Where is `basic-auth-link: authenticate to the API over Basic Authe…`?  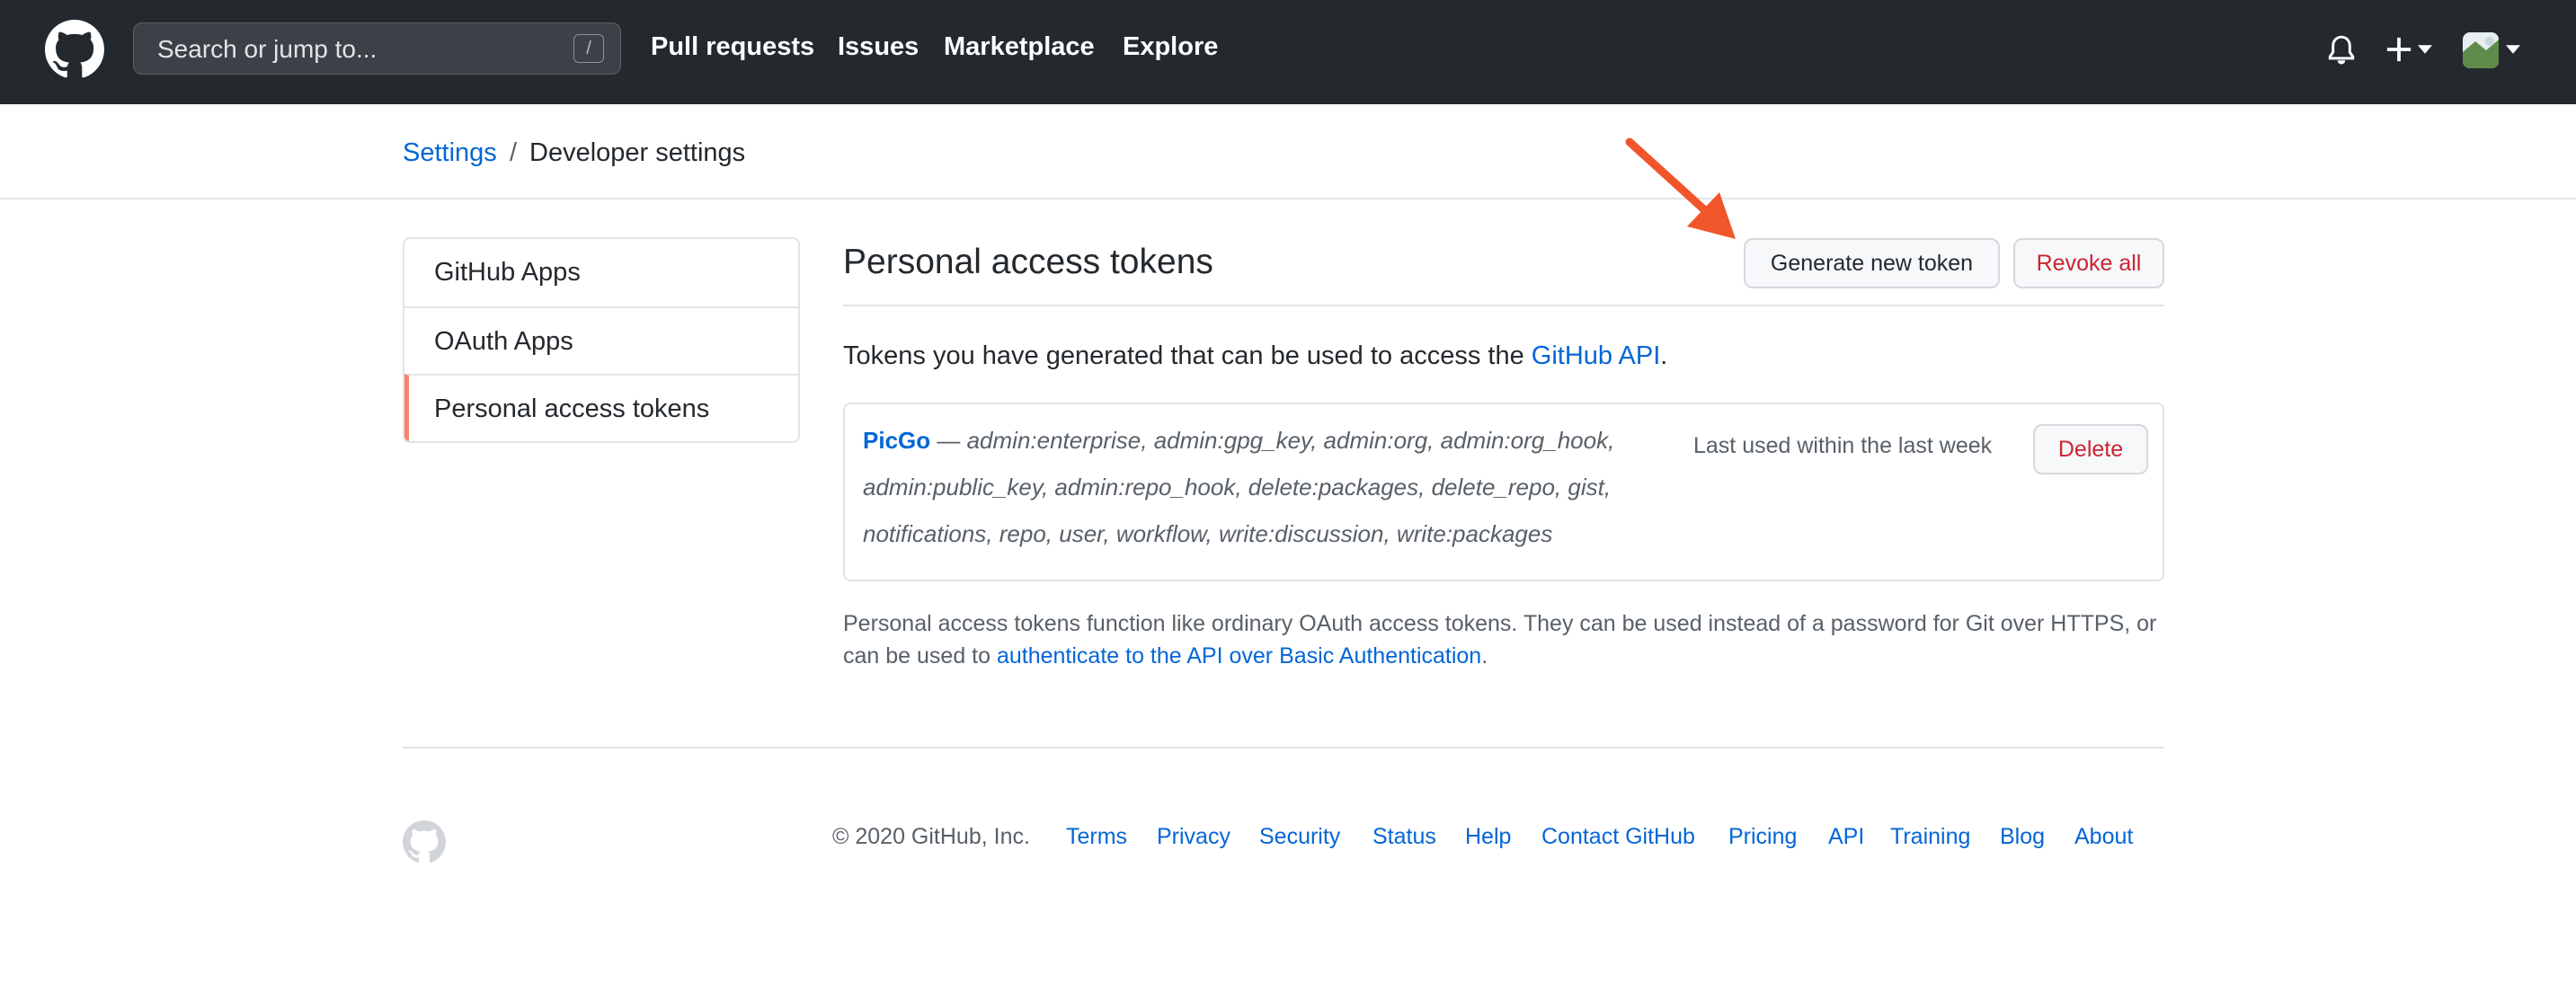
basic-auth-link: authenticate to the API over Basic Authe… is located at coordinates (1239, 656).